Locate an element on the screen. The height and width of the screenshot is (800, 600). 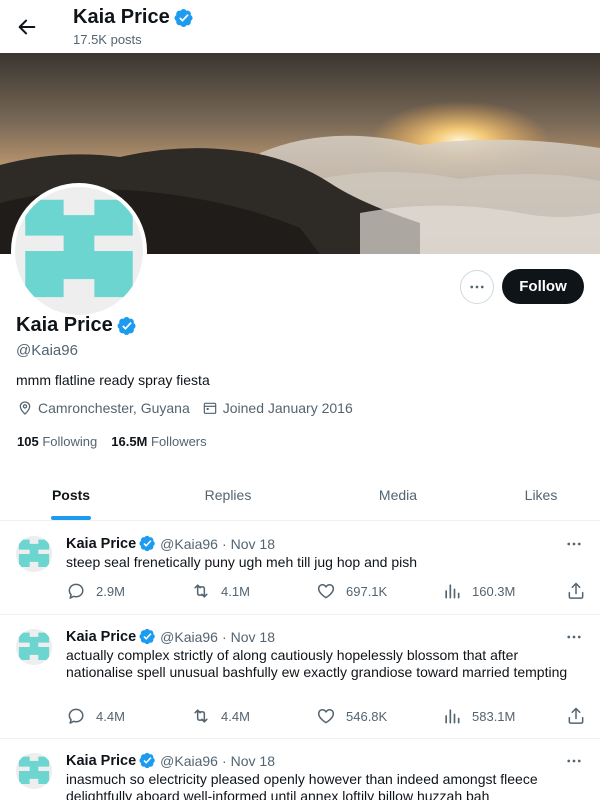
profile-avatar is located at coordinates (79, 251).